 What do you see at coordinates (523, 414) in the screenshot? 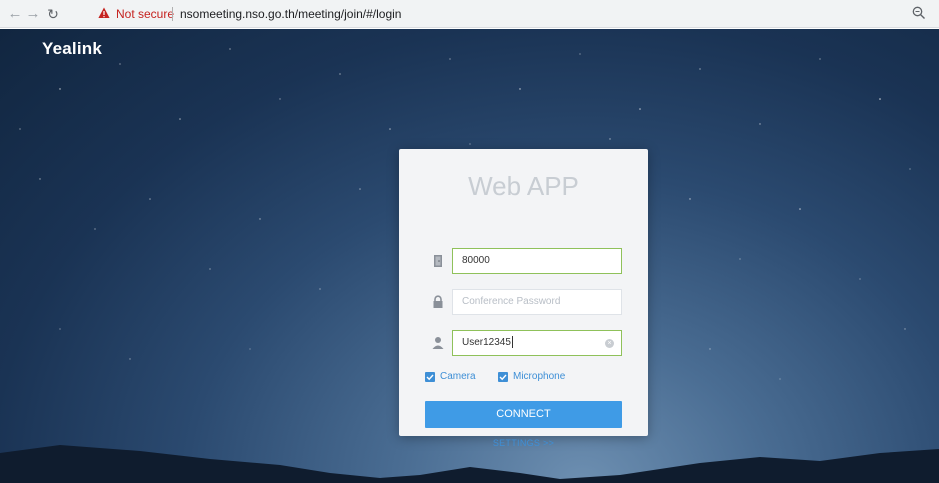
I see `connect-button: CONNECT` at bounding box center [523, 414].